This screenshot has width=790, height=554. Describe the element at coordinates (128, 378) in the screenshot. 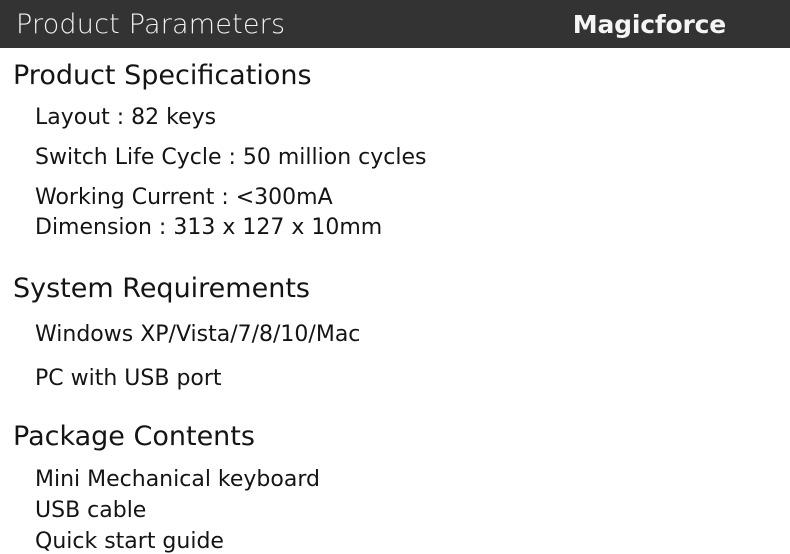

I see `list-item: PC with USB port` at that location.